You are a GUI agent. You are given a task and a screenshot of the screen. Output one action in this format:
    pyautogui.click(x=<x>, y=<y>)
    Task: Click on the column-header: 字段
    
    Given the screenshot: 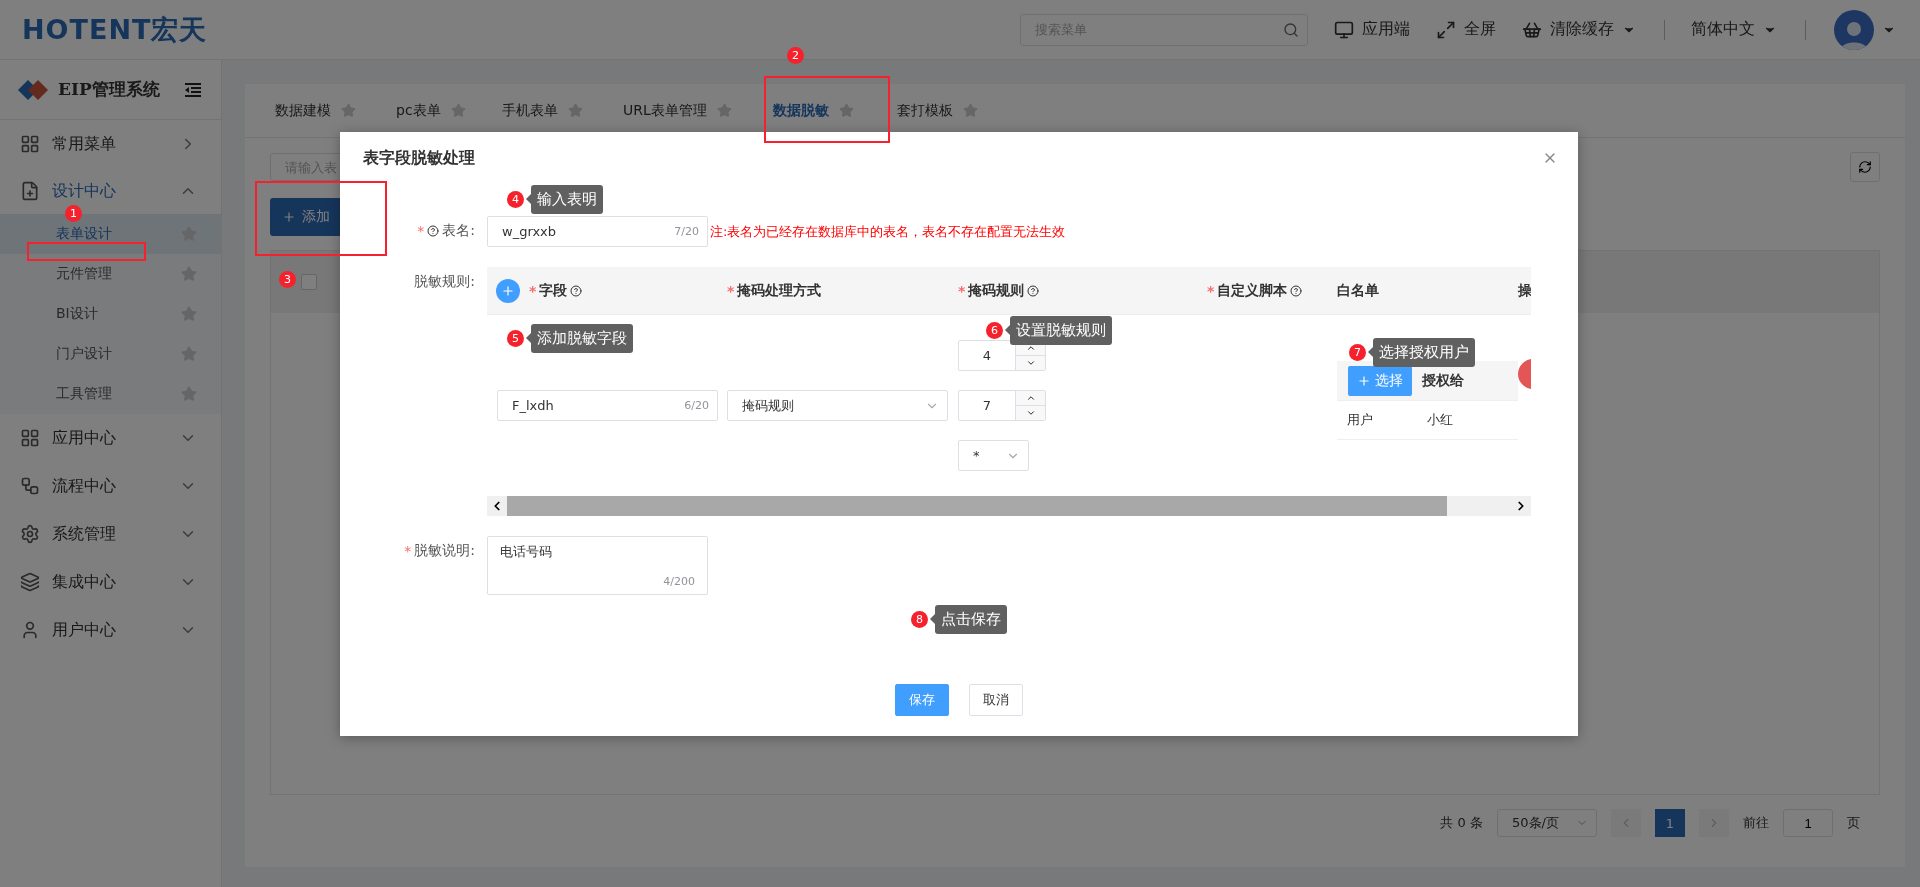 What is the action you would take?
    pyautogui.click(x=553, y=290)
    